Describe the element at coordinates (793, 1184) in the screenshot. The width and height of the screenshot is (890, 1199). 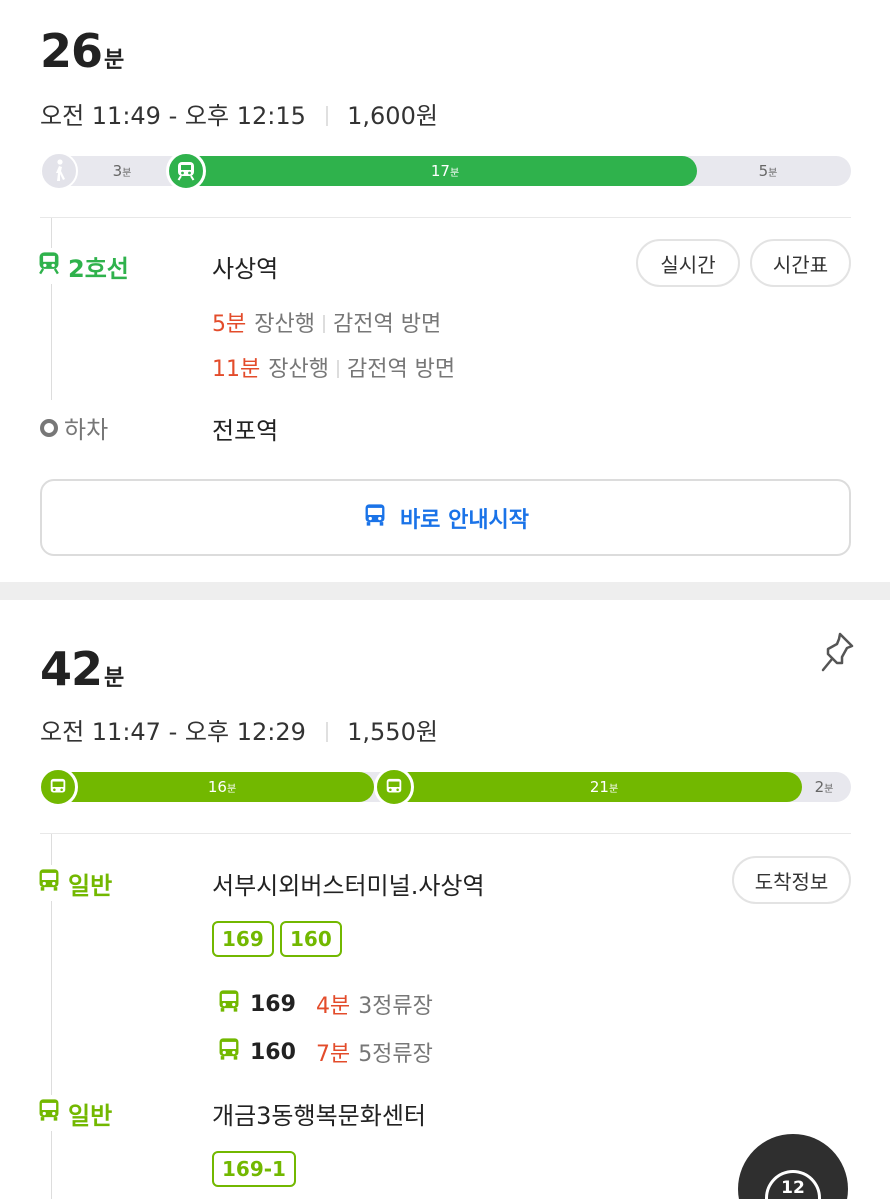
I see `refresh-countdown: 12` at that location.